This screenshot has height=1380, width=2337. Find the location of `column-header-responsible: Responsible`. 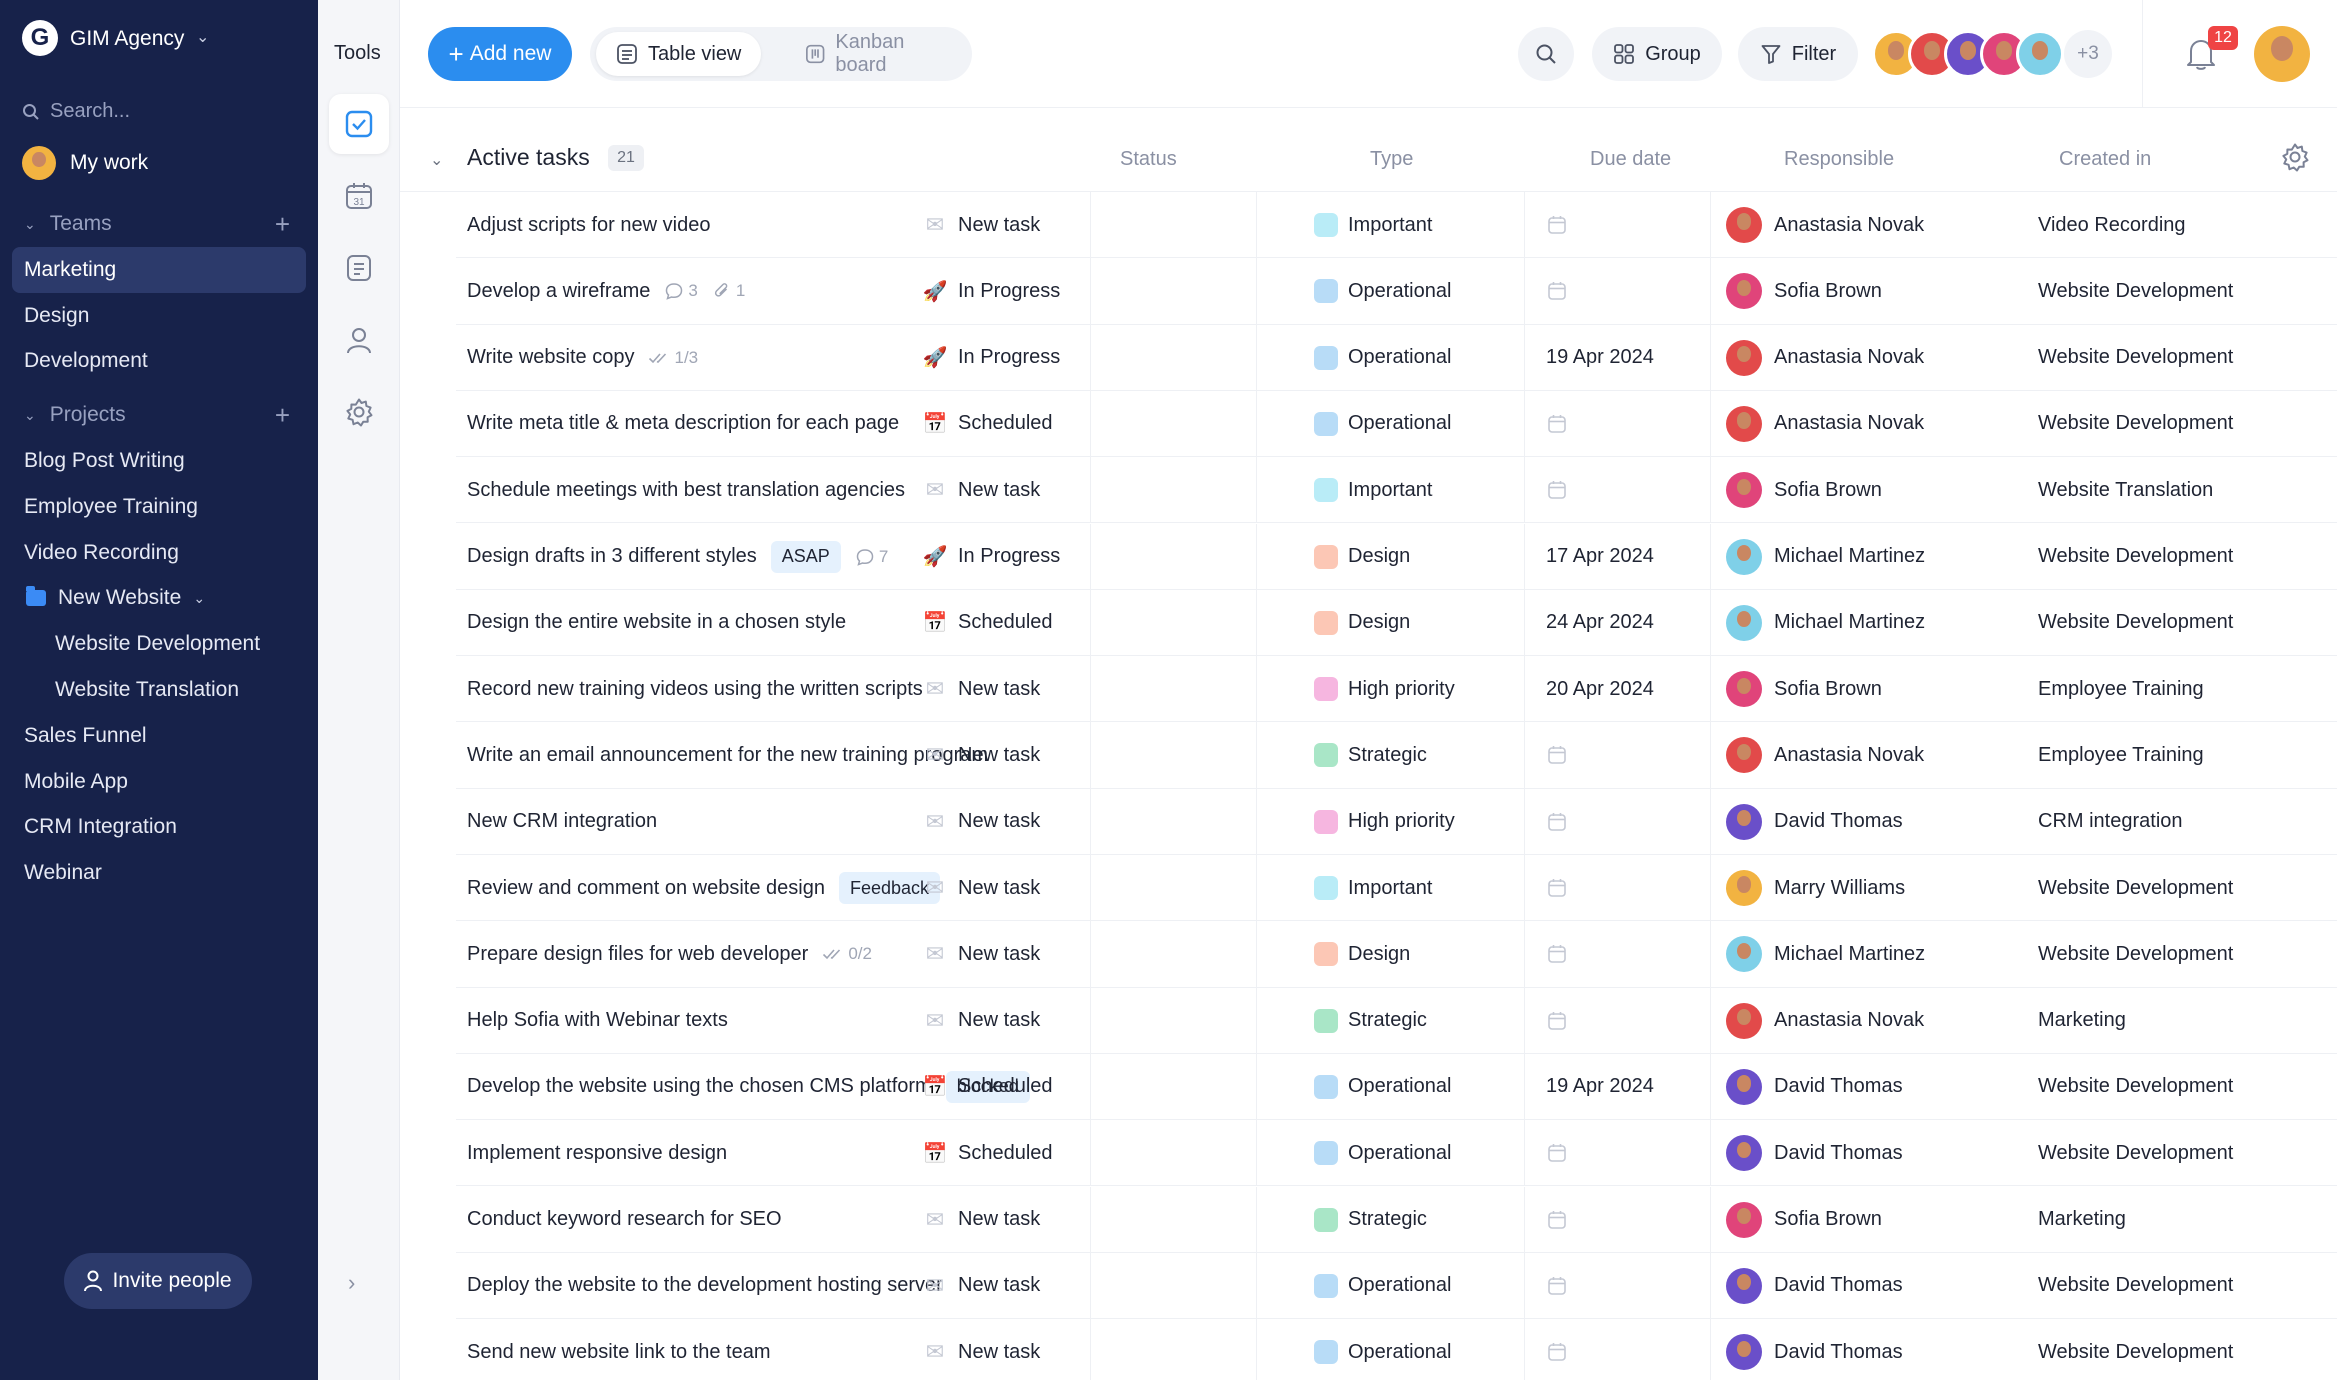

column-header-responsible: Responsible is located at coordinates (1839, 159).